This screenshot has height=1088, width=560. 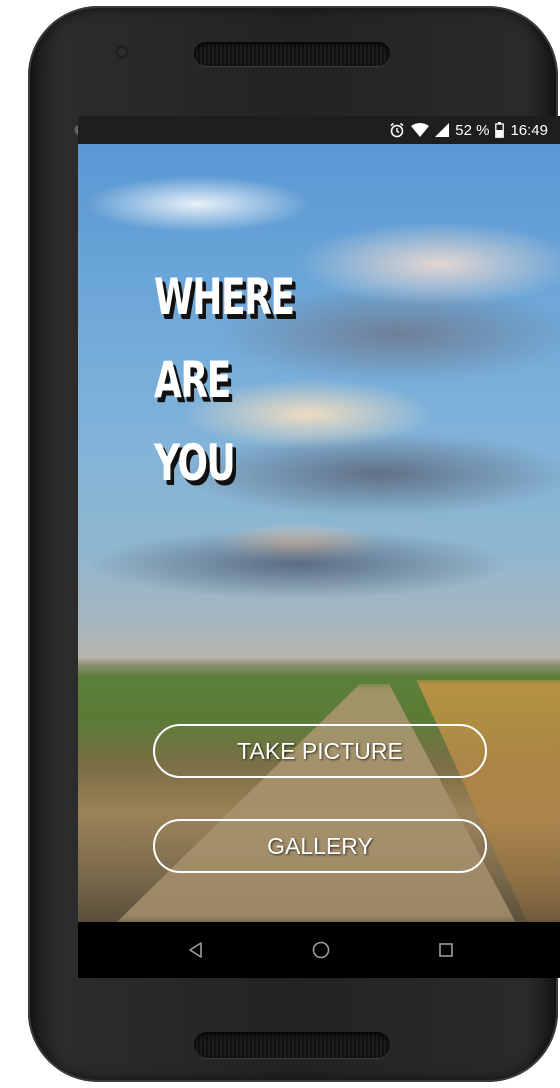 I want to click on headline-line-2: ARE, so click(x=192, y=380).